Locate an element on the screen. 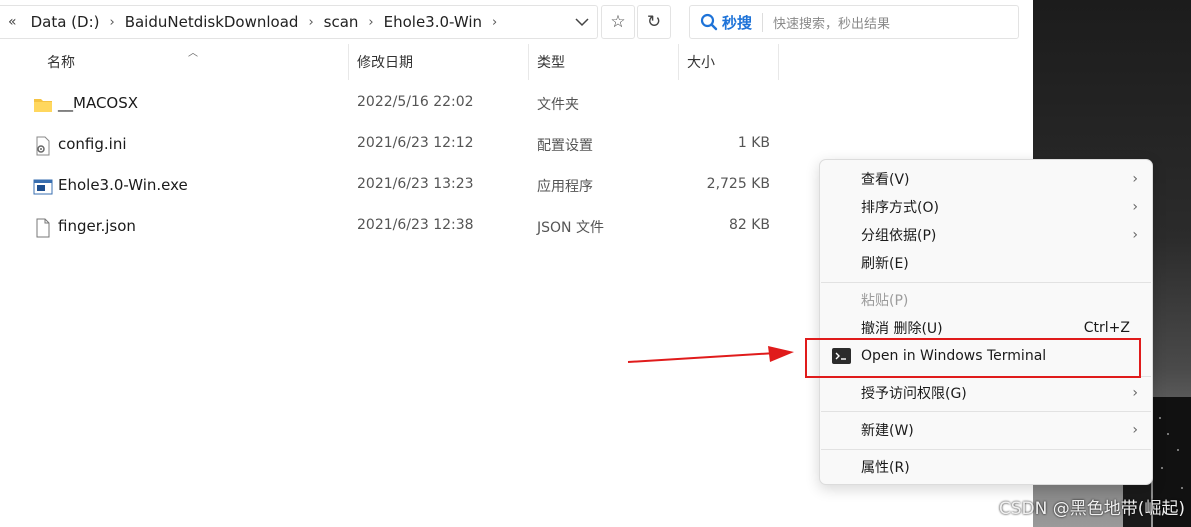 Image resolution: width=1191 pixels, height=527 pixels. file-type: 文件夹 is located at coordinates (558, 105).